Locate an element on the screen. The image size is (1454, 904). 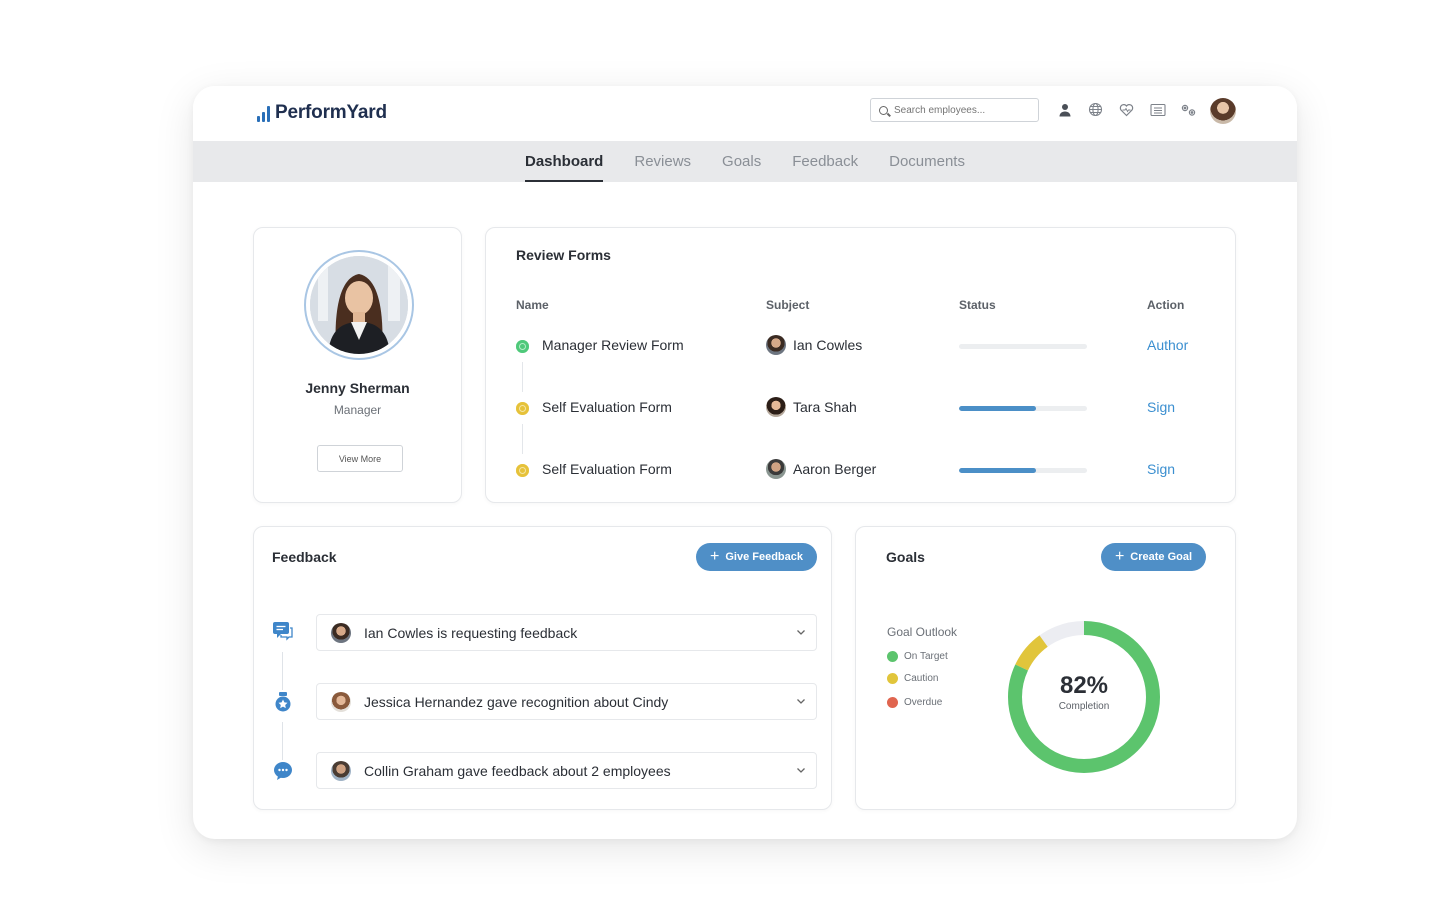
review-forms-title: Review Forms is located at coordinates (563, 255).